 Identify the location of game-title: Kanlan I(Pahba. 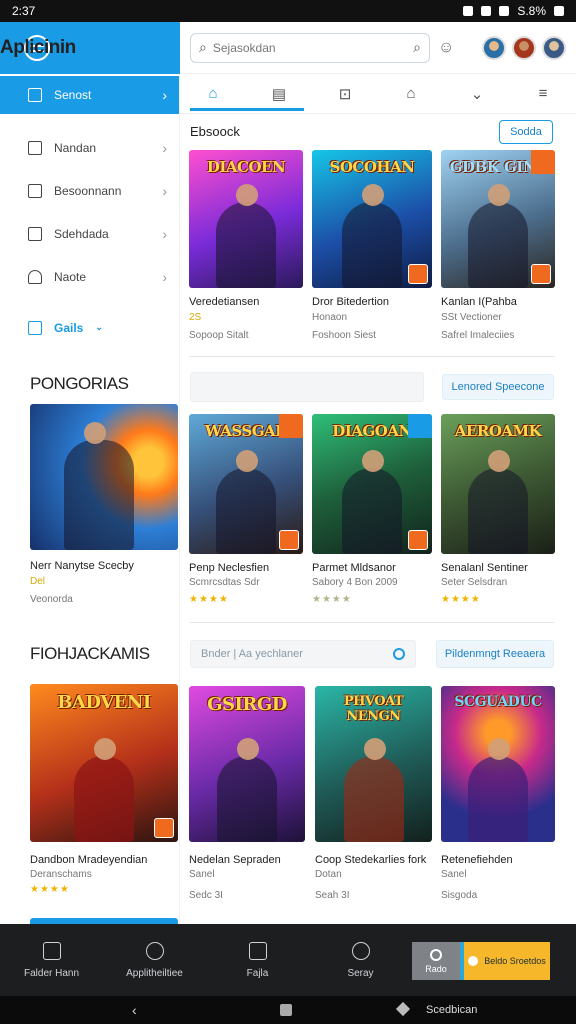
(479, 302).